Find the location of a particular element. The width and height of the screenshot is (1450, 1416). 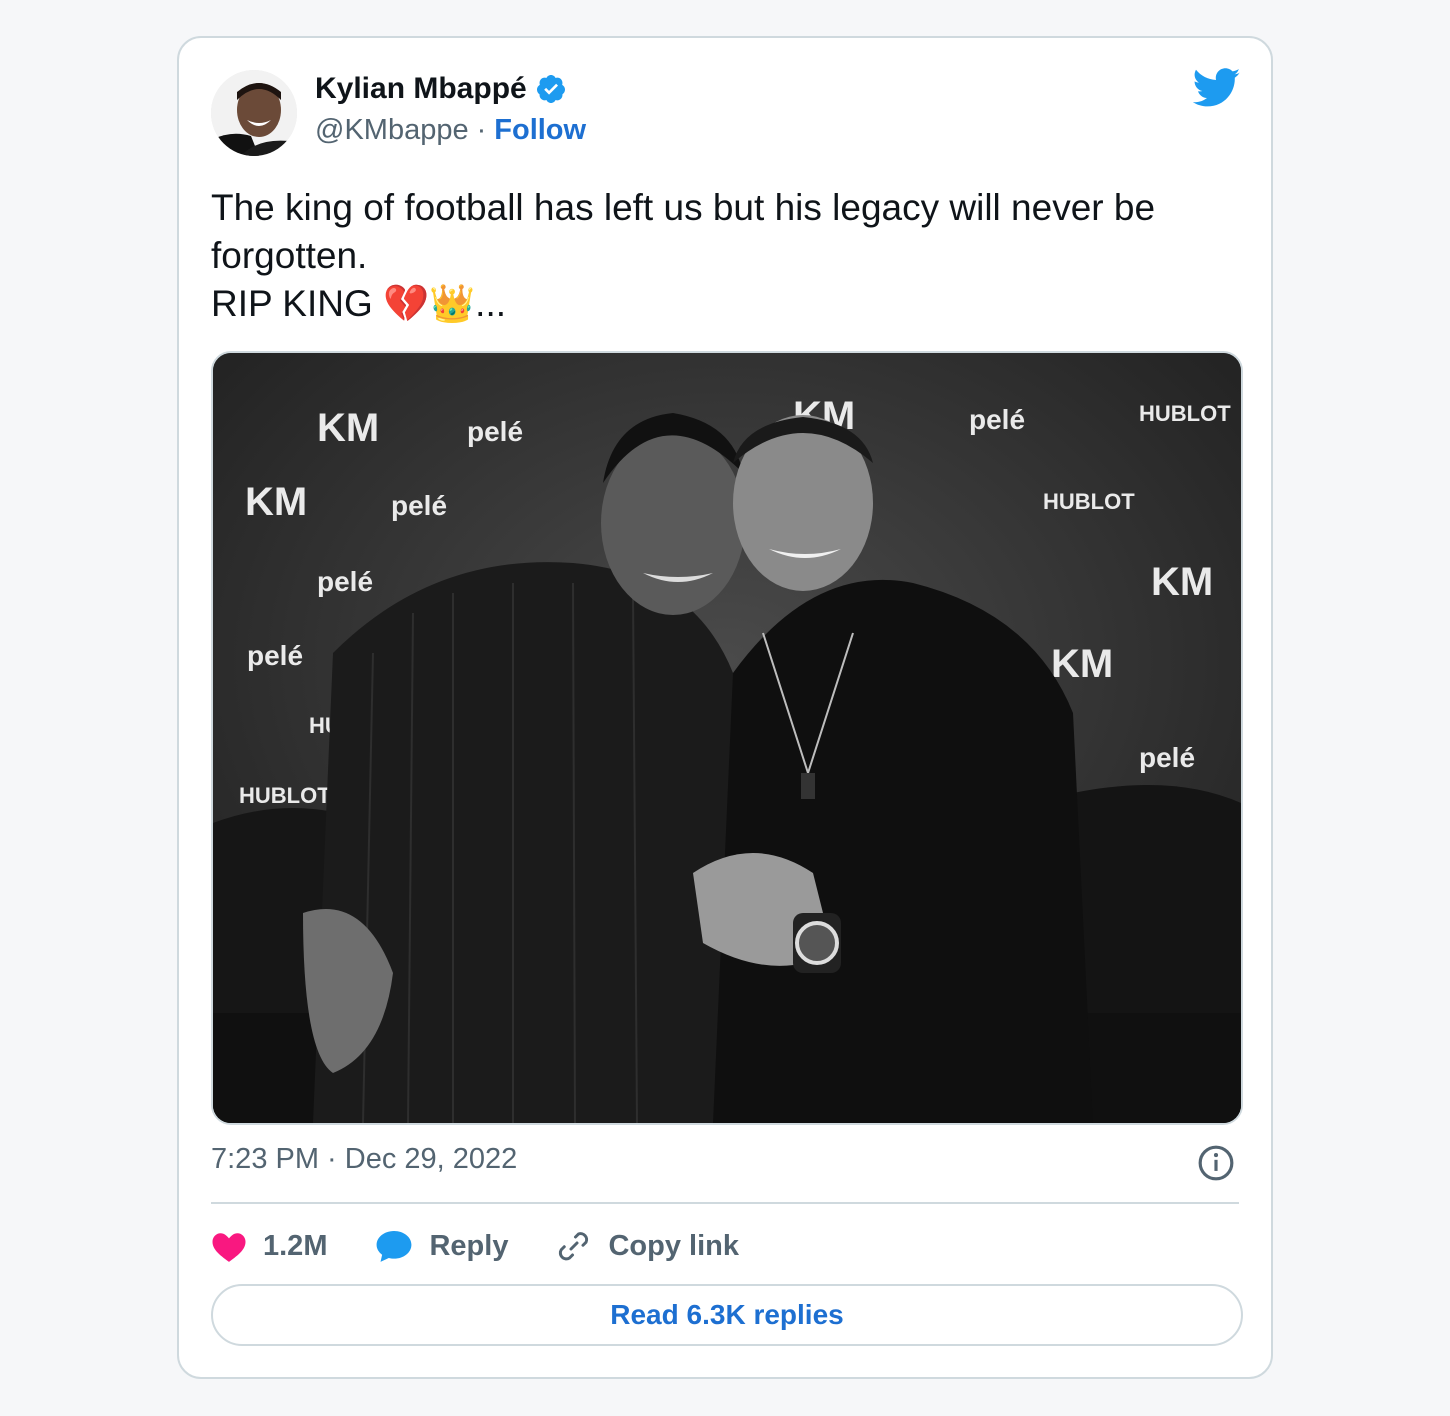

author-name-row: Kylian Mbappé is located at coordinates (441, 89).